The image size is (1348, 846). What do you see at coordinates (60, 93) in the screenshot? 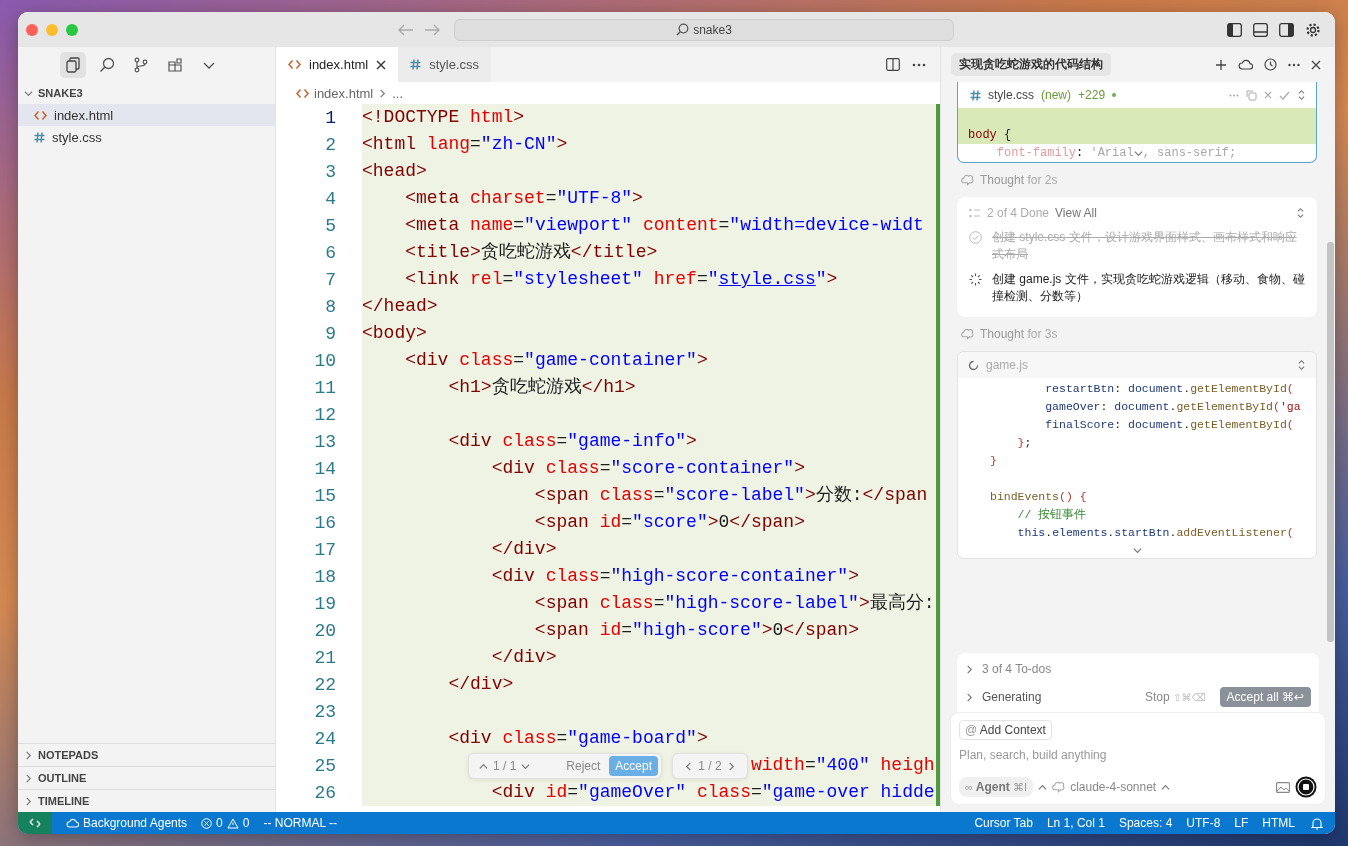
I see `folder-name: SNAKE3` at bounding box center [60, 93].